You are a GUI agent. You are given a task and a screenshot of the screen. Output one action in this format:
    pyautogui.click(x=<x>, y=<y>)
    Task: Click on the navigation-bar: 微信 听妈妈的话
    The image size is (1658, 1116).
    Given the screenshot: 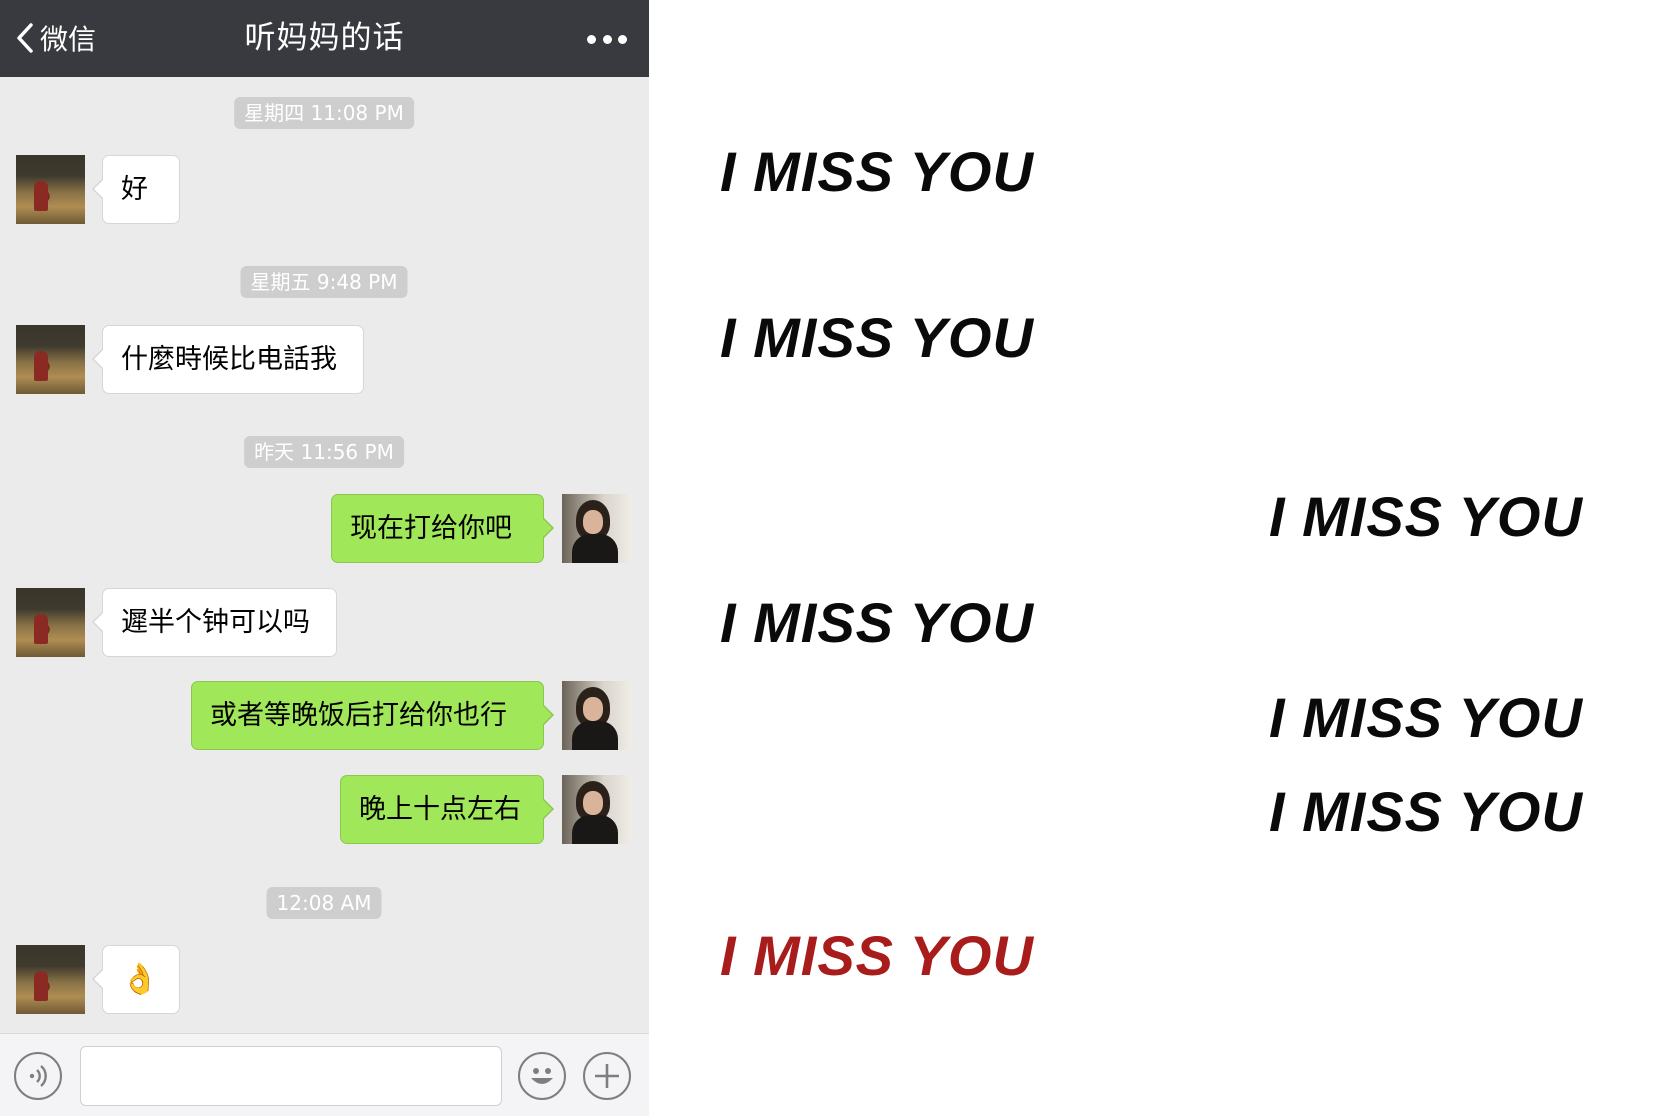 What is the action you would take?
    pyautogui.click(x=324, y=38)
    